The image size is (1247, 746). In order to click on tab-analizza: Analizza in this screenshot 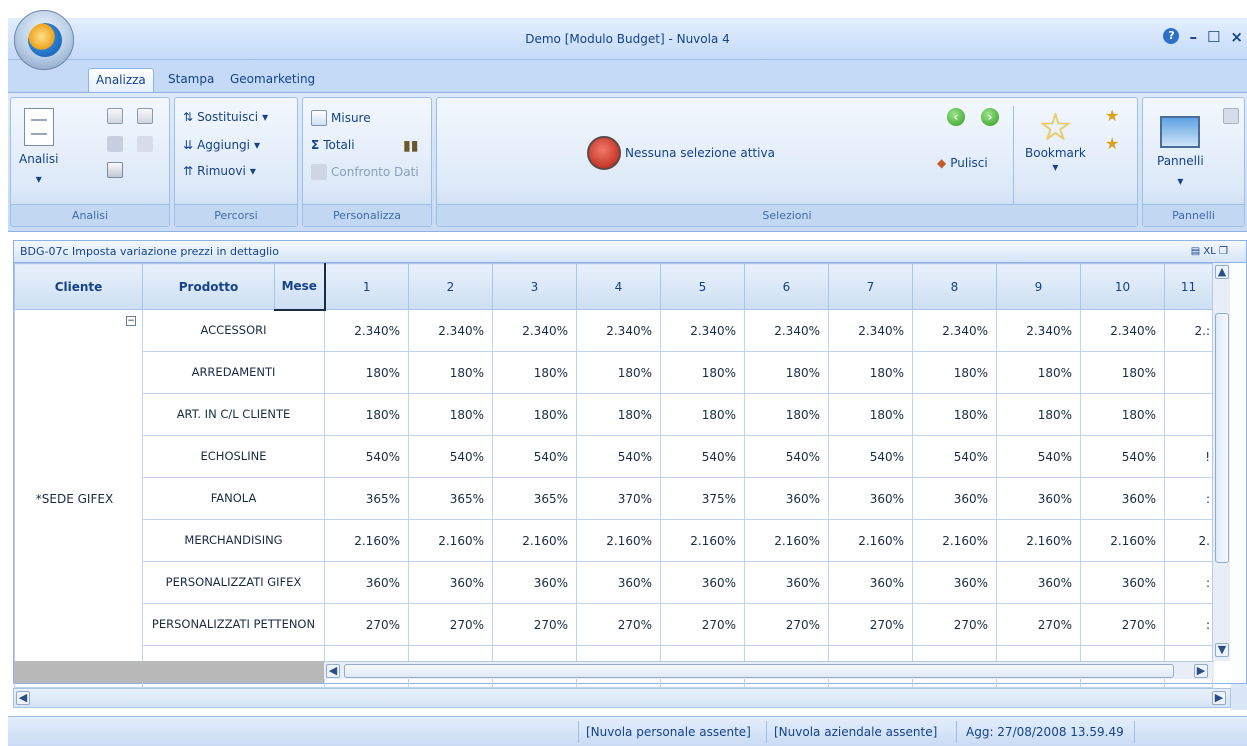, I will do `click(121, 80)`.